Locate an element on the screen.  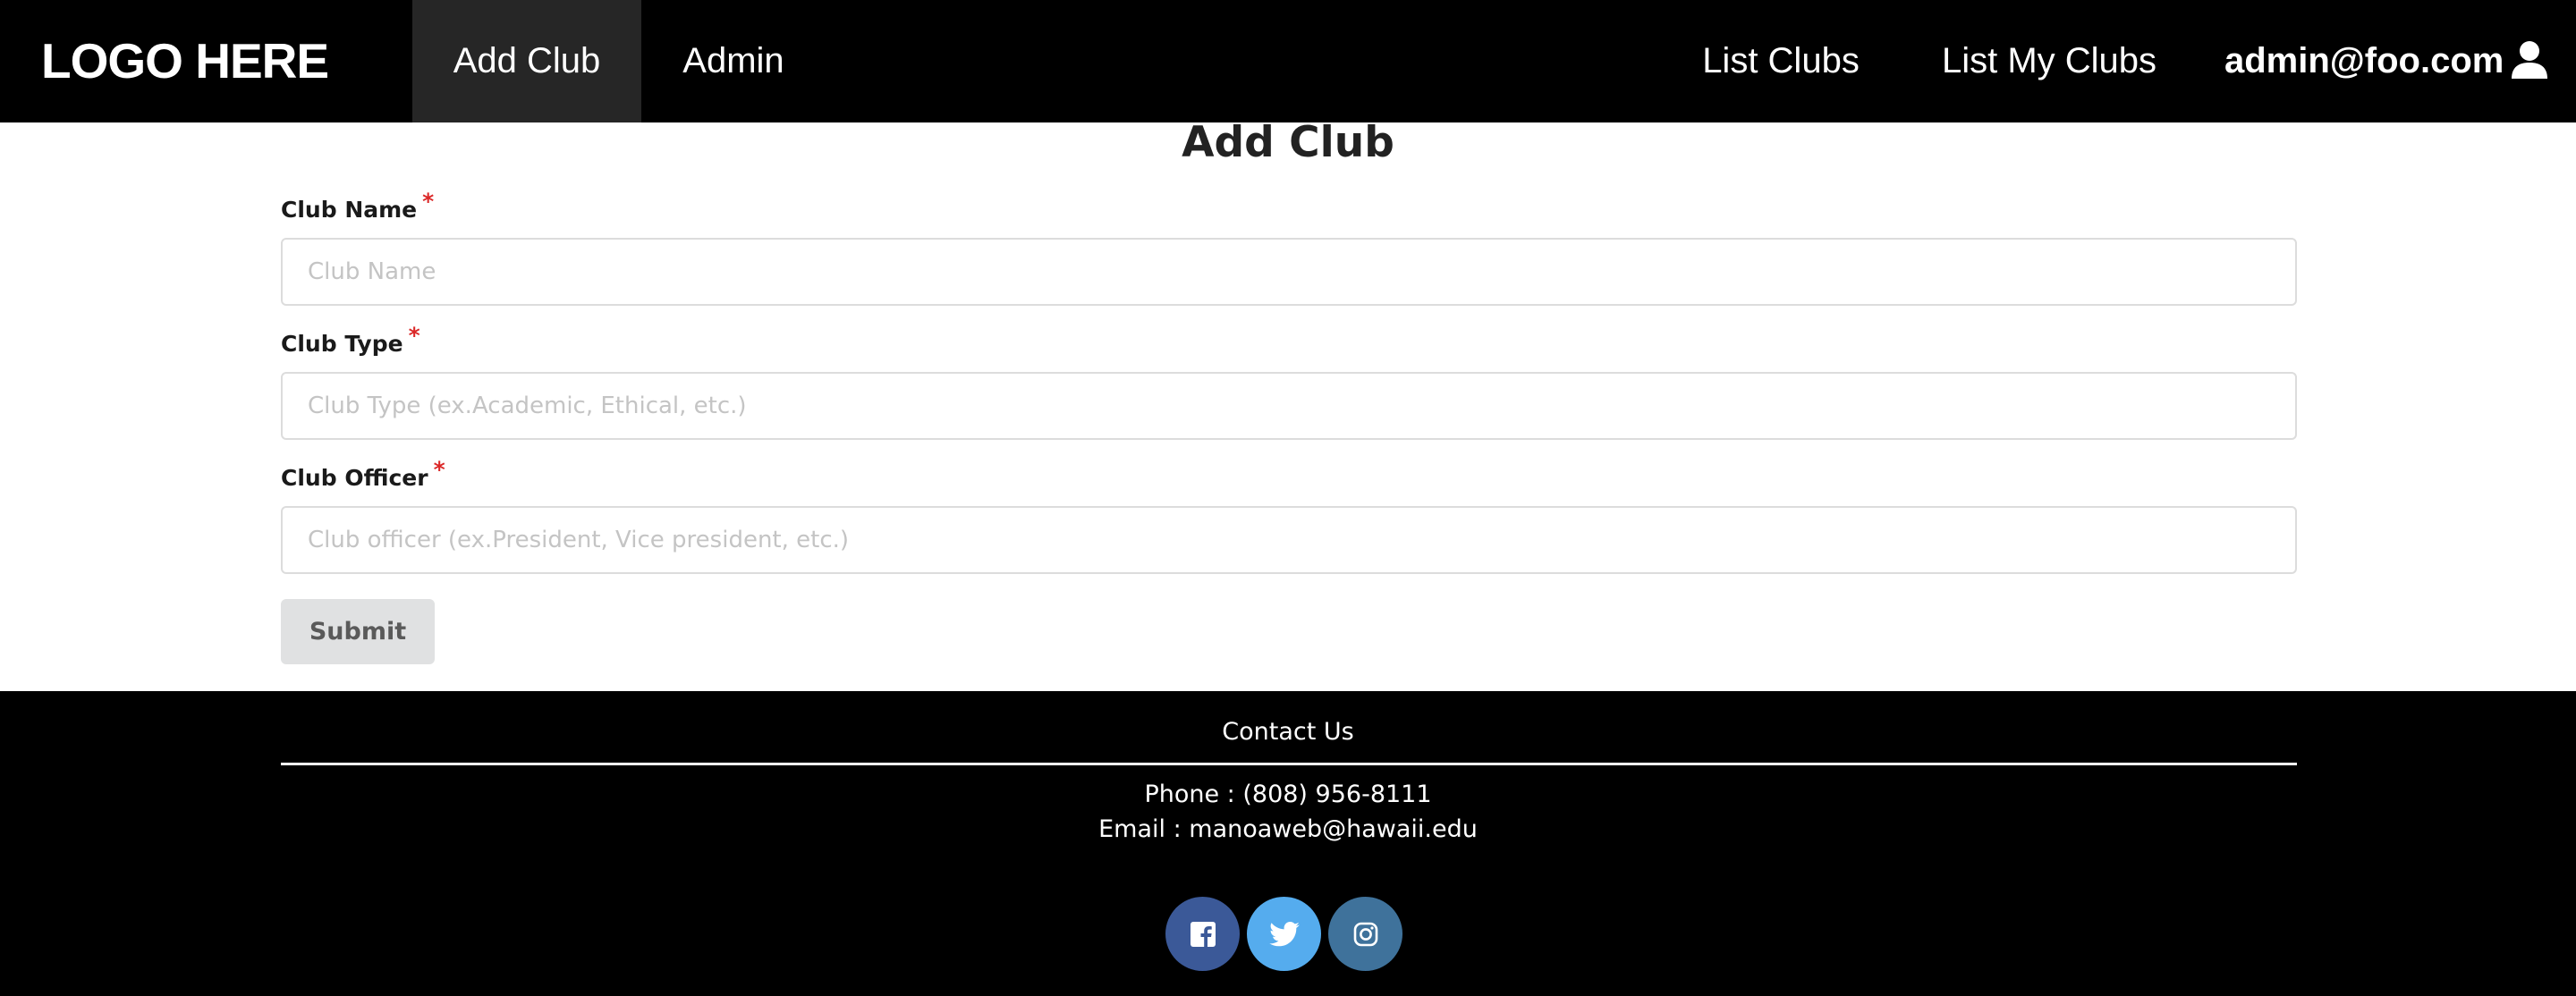
club-officer-label: Club Officer * is located at coordinates (363, 474).